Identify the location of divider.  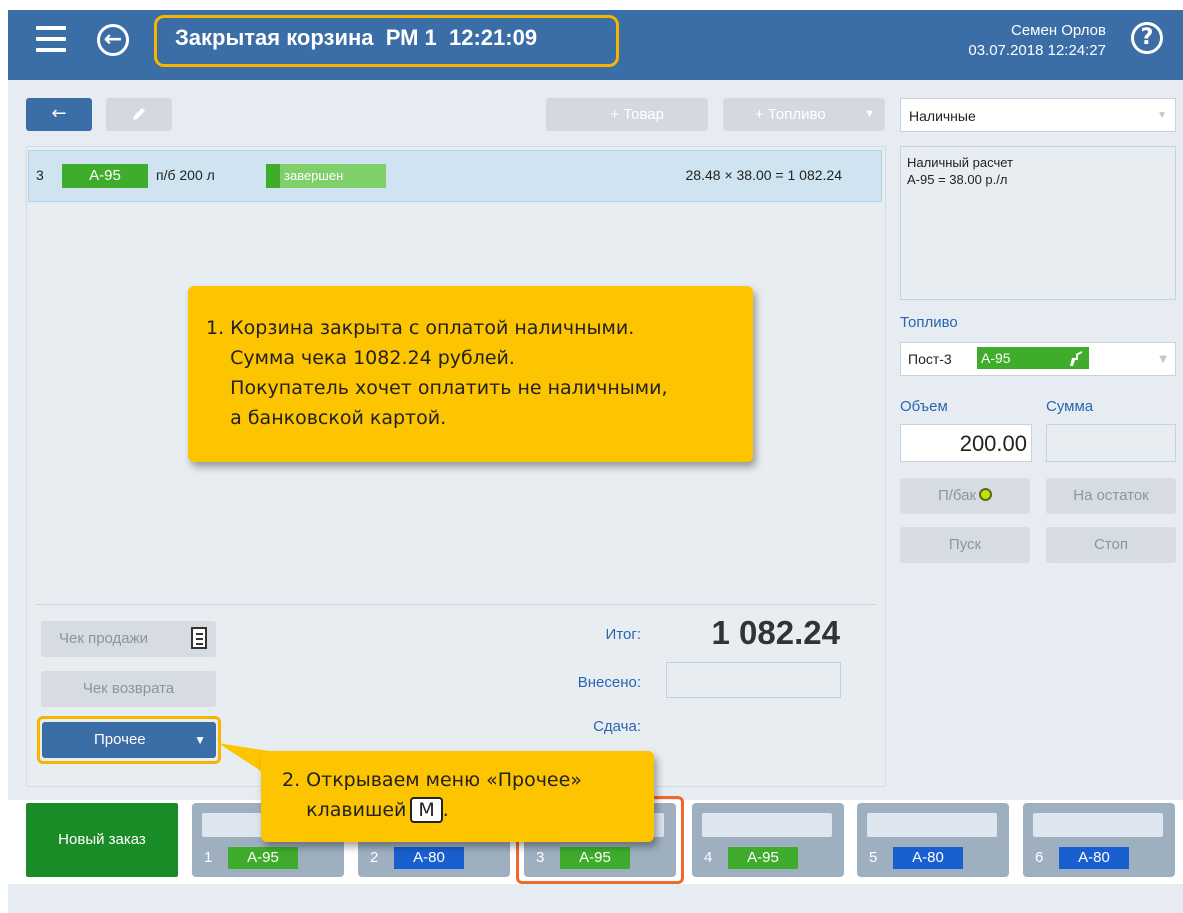
(456, 604).